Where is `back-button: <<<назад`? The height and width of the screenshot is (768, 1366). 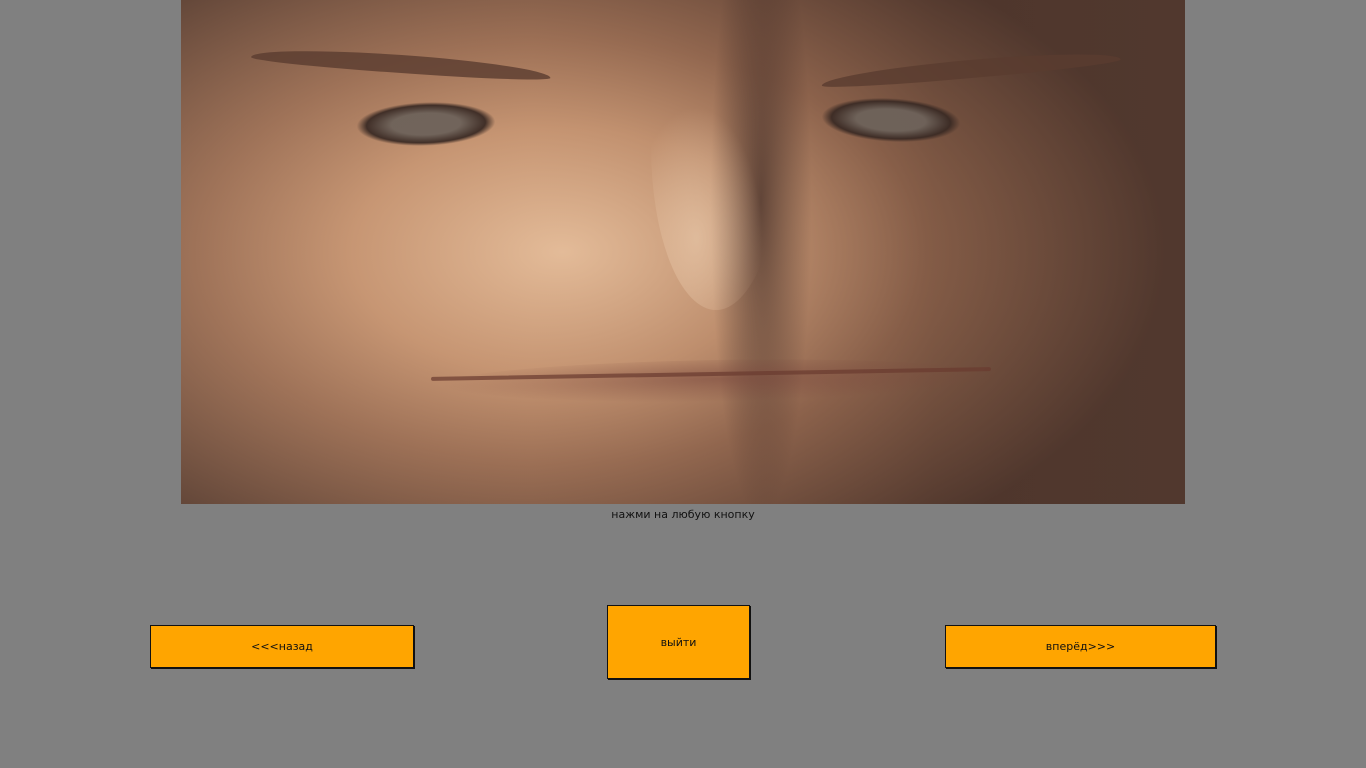
back-button: <<<назад is located at coordinates (282, 646).